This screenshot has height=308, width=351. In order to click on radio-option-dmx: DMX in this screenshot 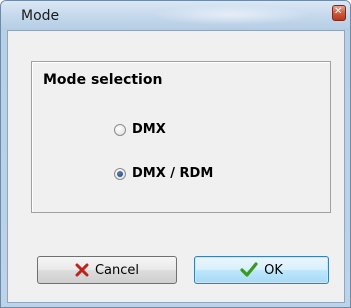, I will do `click(140, 129)`.